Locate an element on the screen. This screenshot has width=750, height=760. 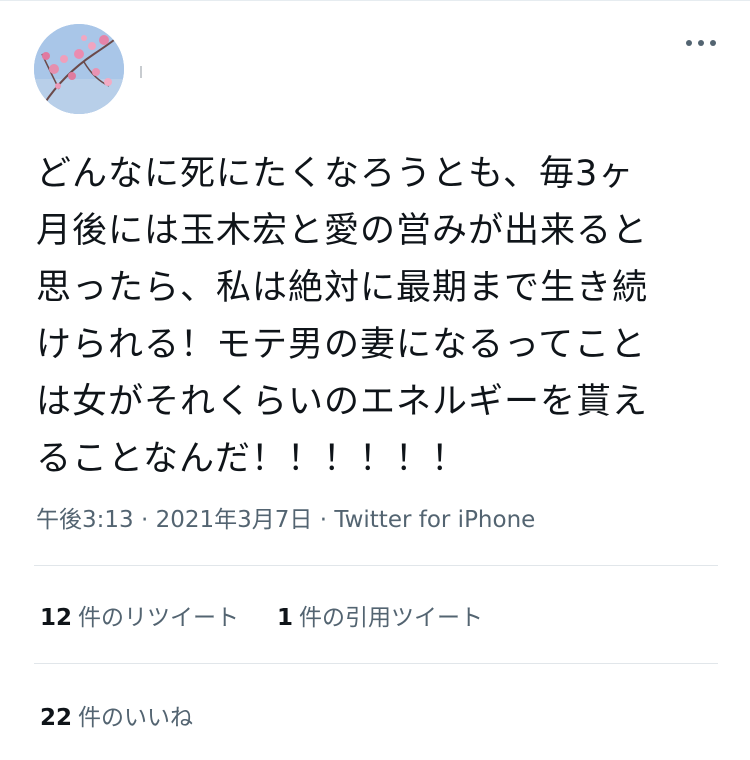
avatar is located at coordinates (79, 69).